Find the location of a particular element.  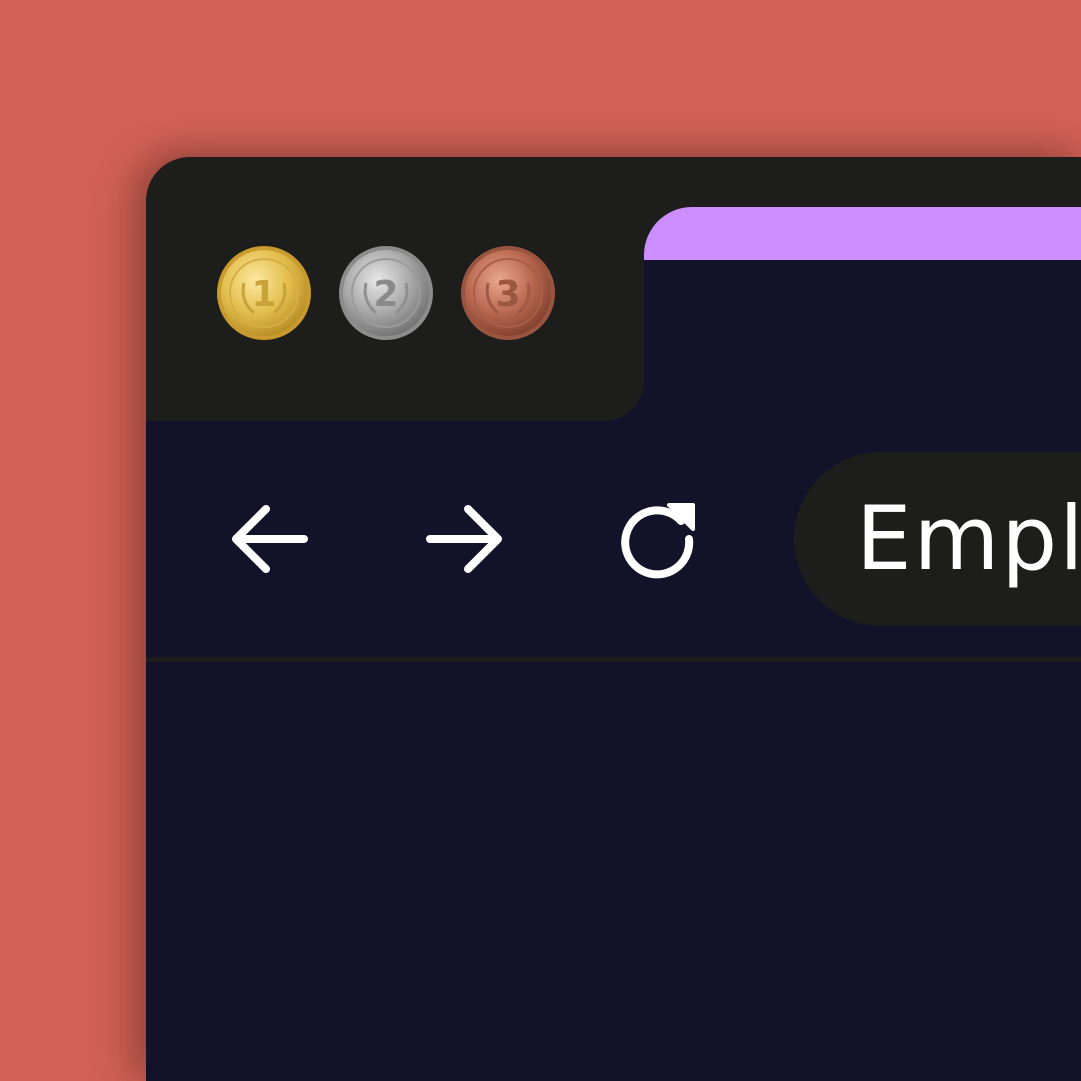

active-tab is located at coordinates (862, 233).